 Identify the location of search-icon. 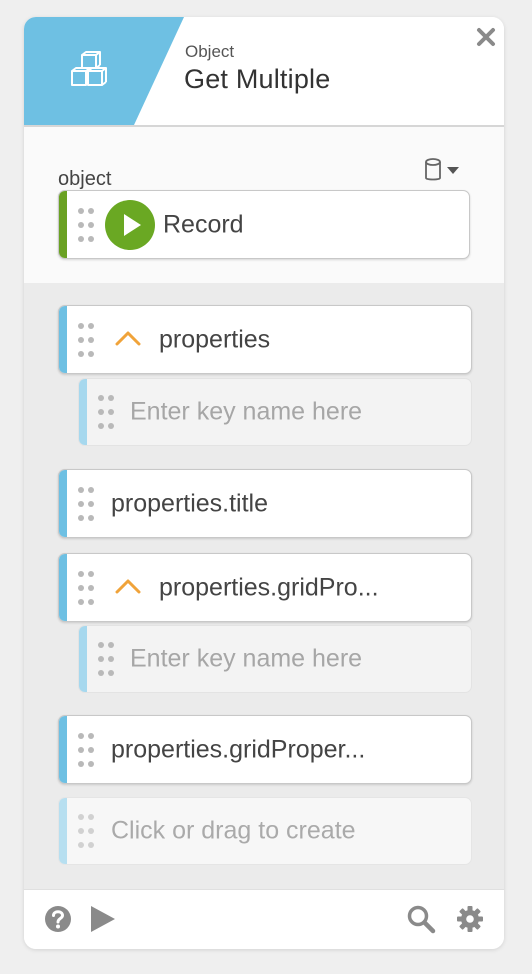
(421, 919).